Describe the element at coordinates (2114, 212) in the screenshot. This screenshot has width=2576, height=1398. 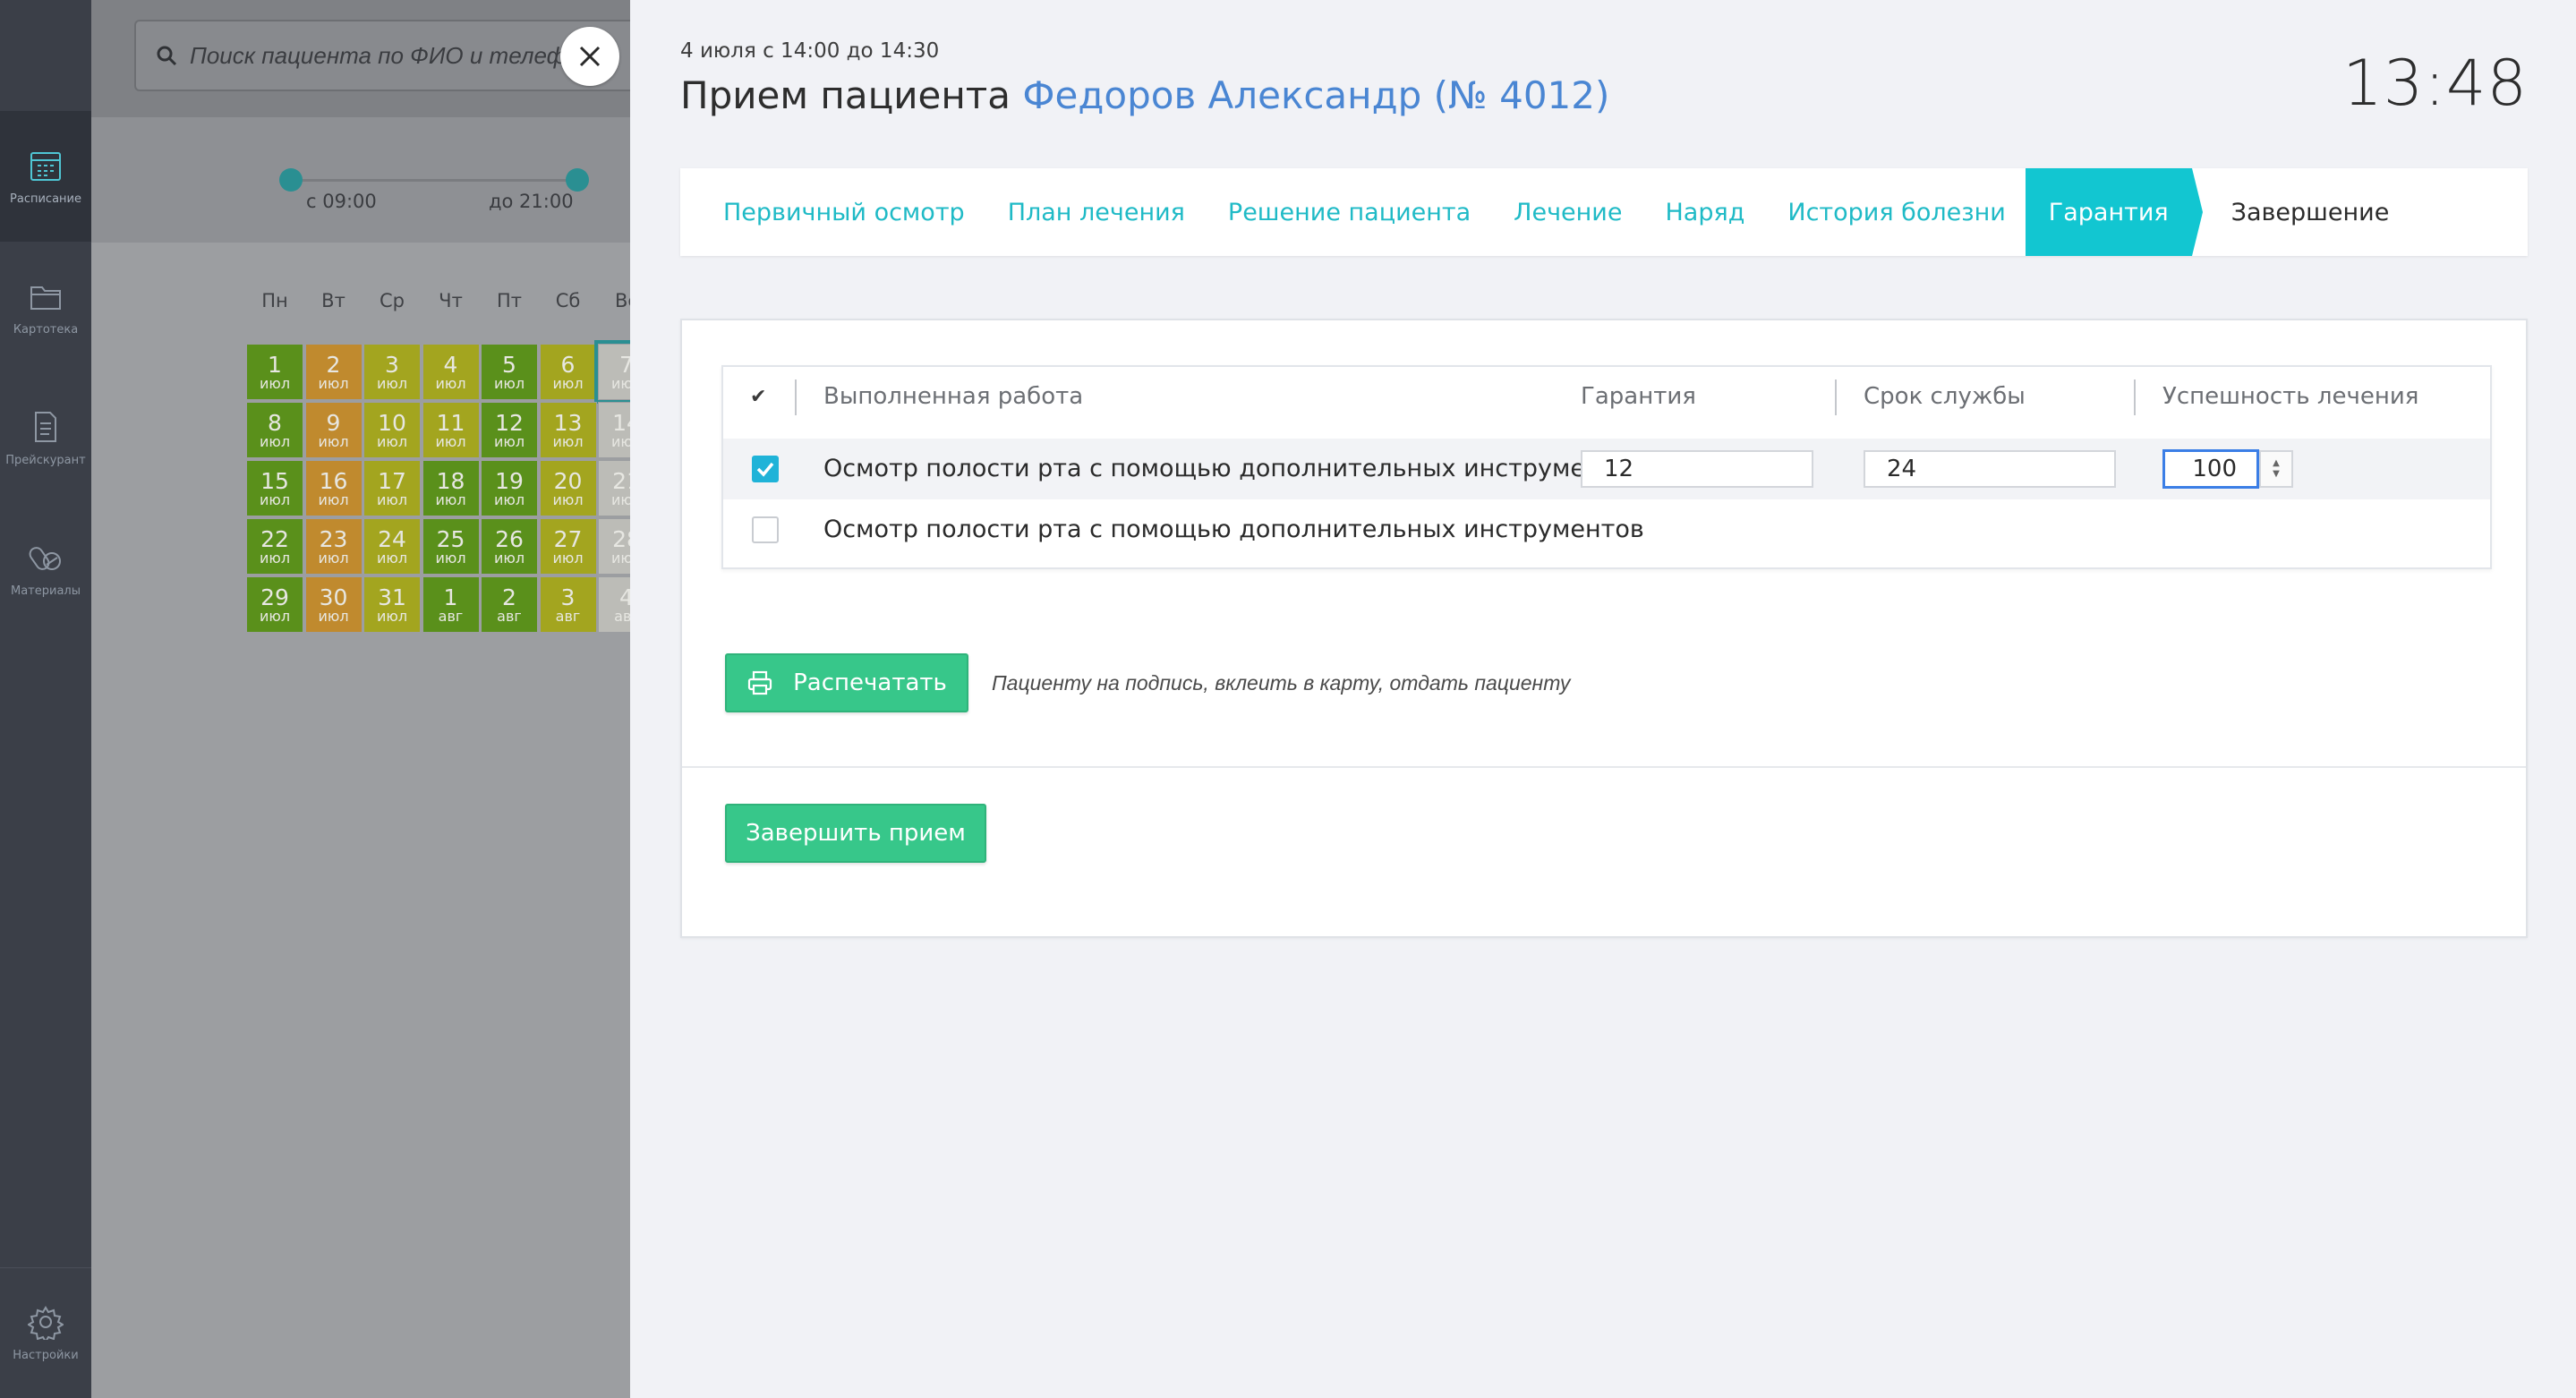
I see `tab-warranty: Гарантия` at that location.